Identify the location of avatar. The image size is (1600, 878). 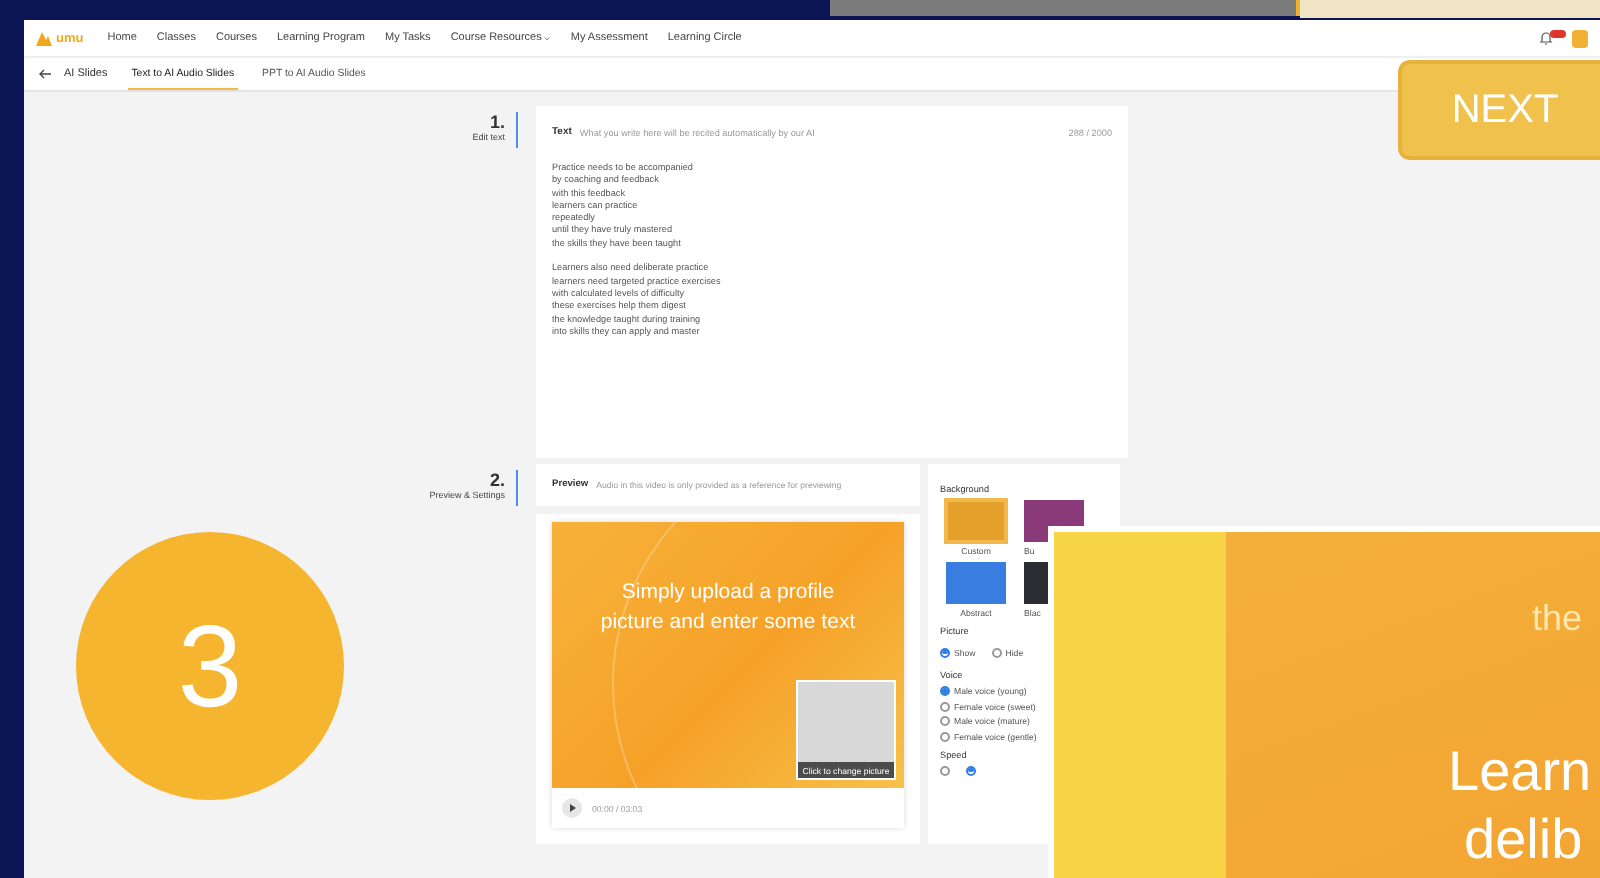
(1580, 38).